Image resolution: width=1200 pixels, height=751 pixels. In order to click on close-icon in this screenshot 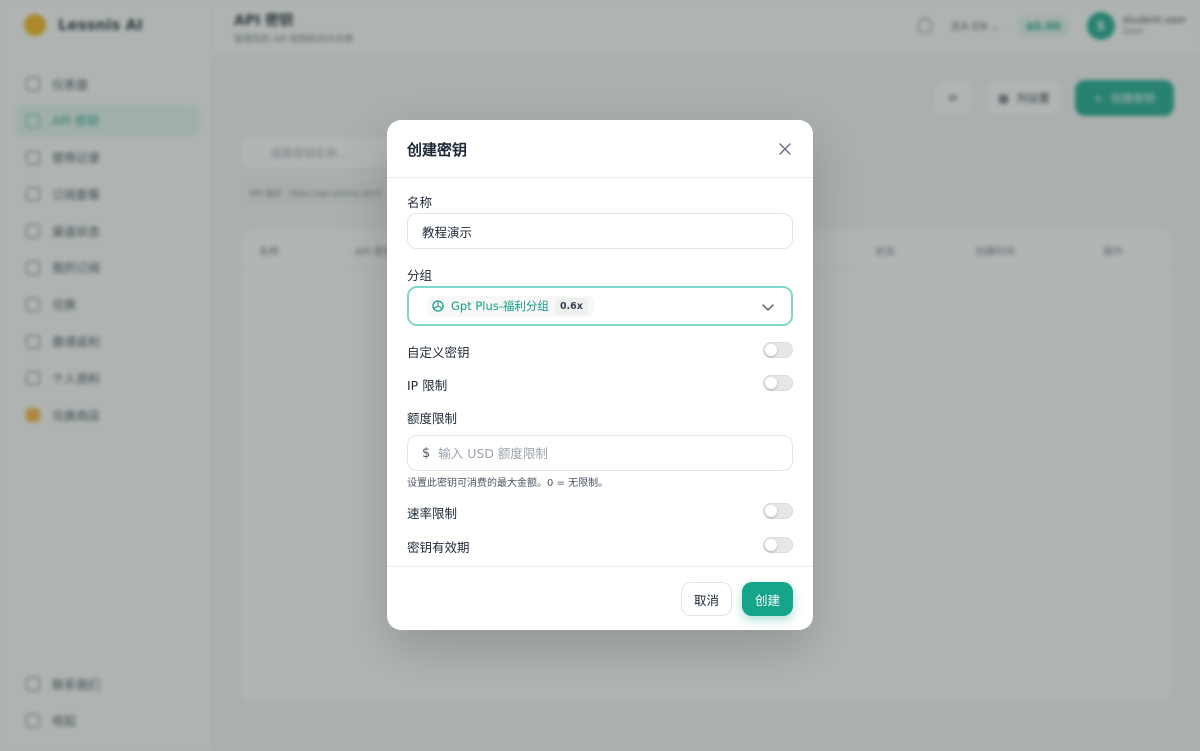, I will do `click(785, 149)`.